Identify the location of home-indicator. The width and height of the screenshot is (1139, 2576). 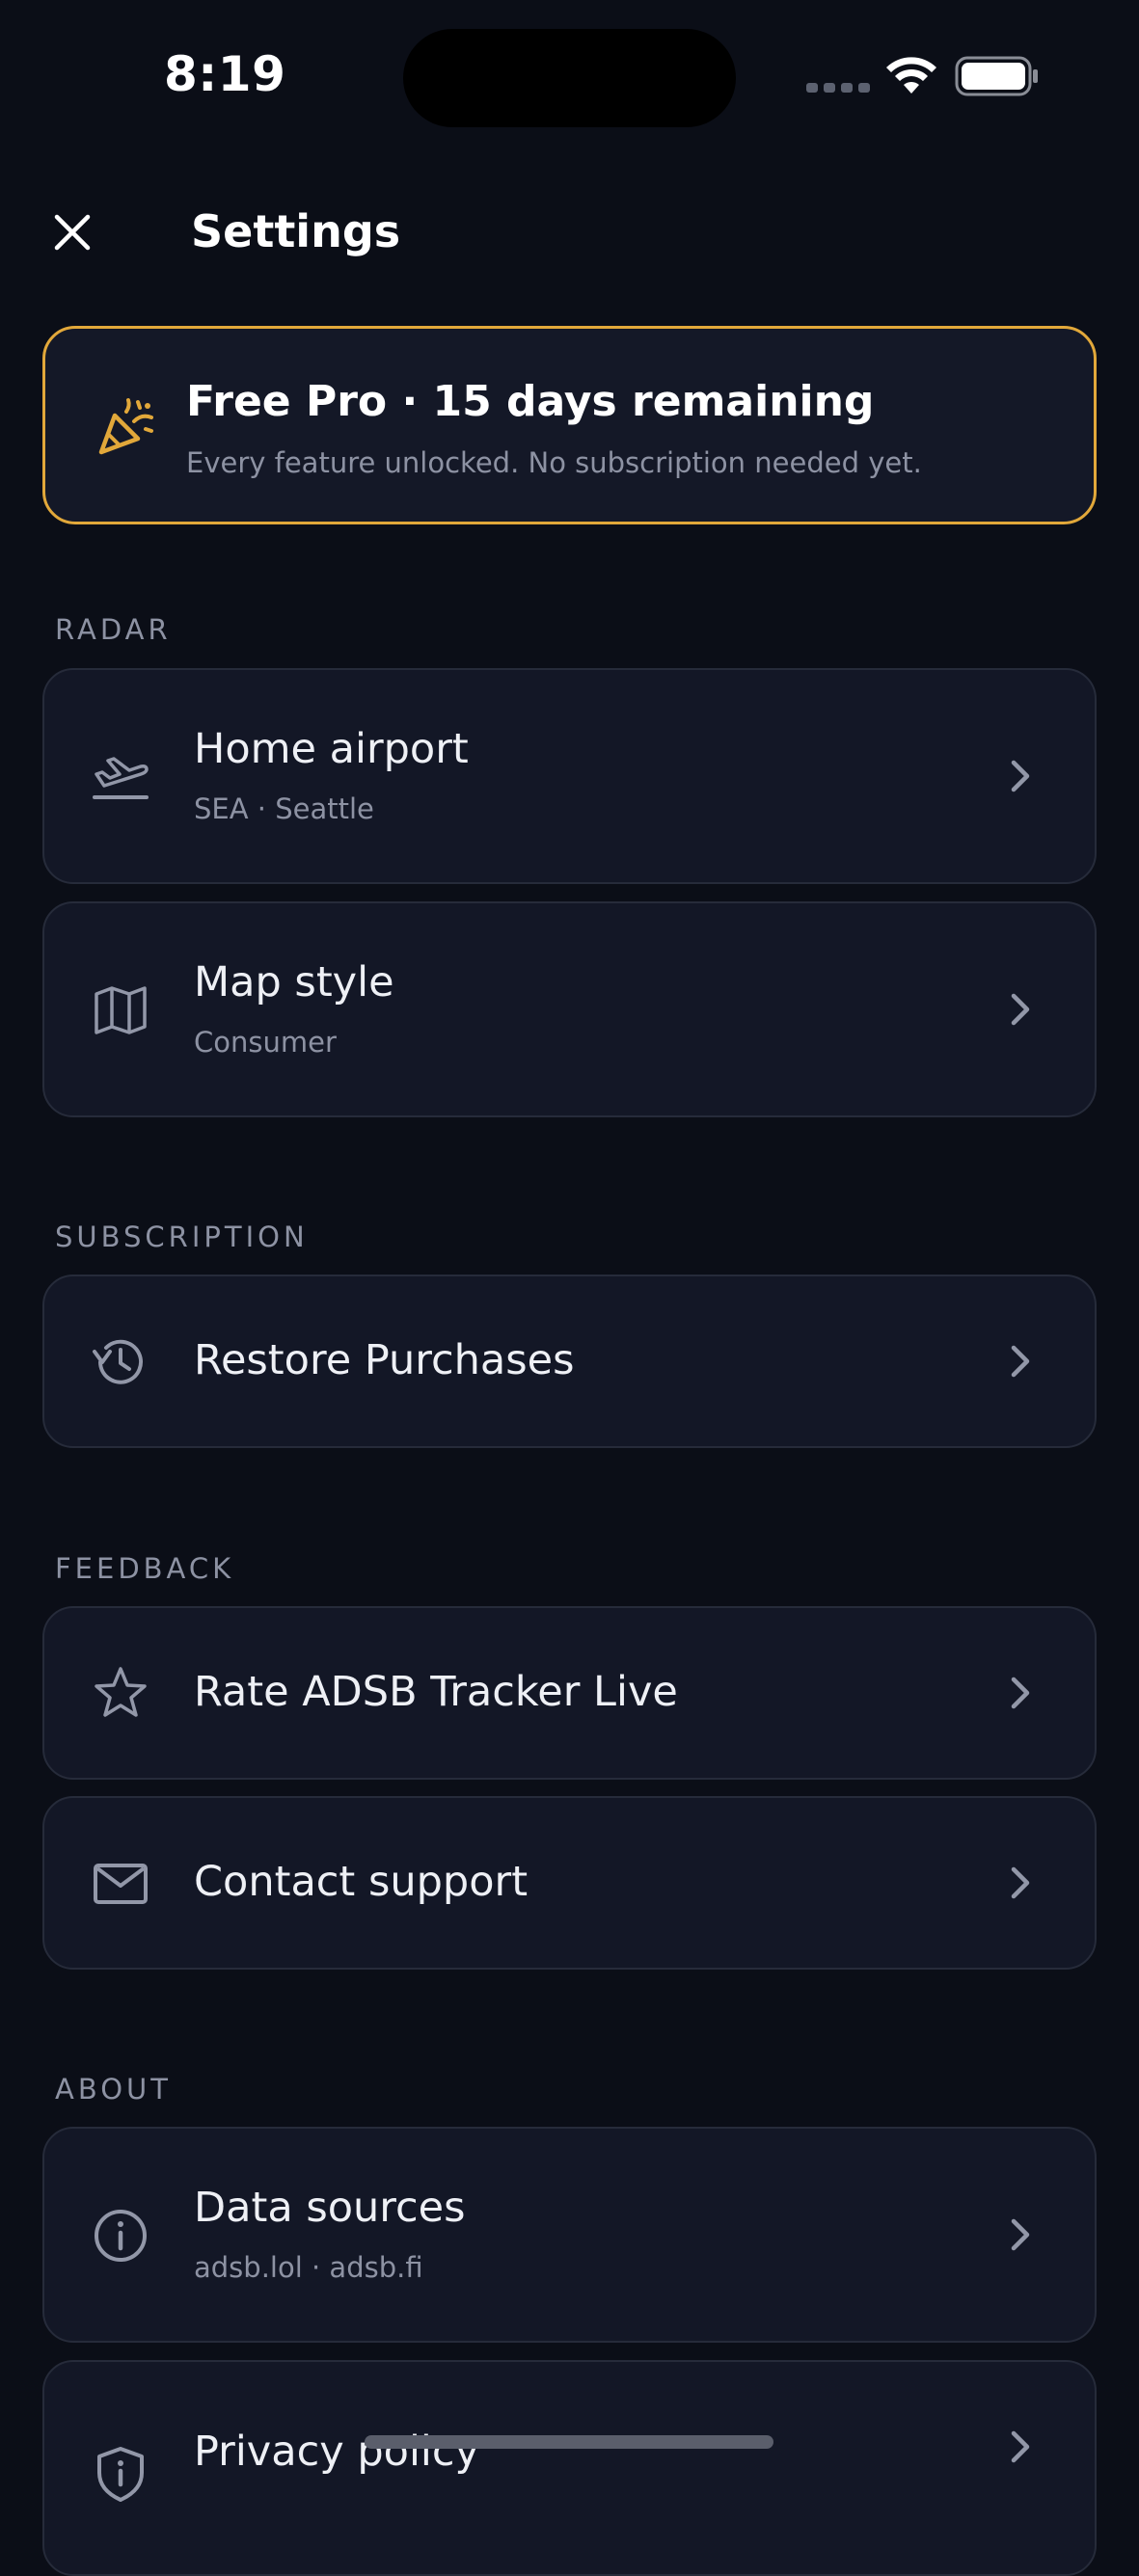
(569, 2442).